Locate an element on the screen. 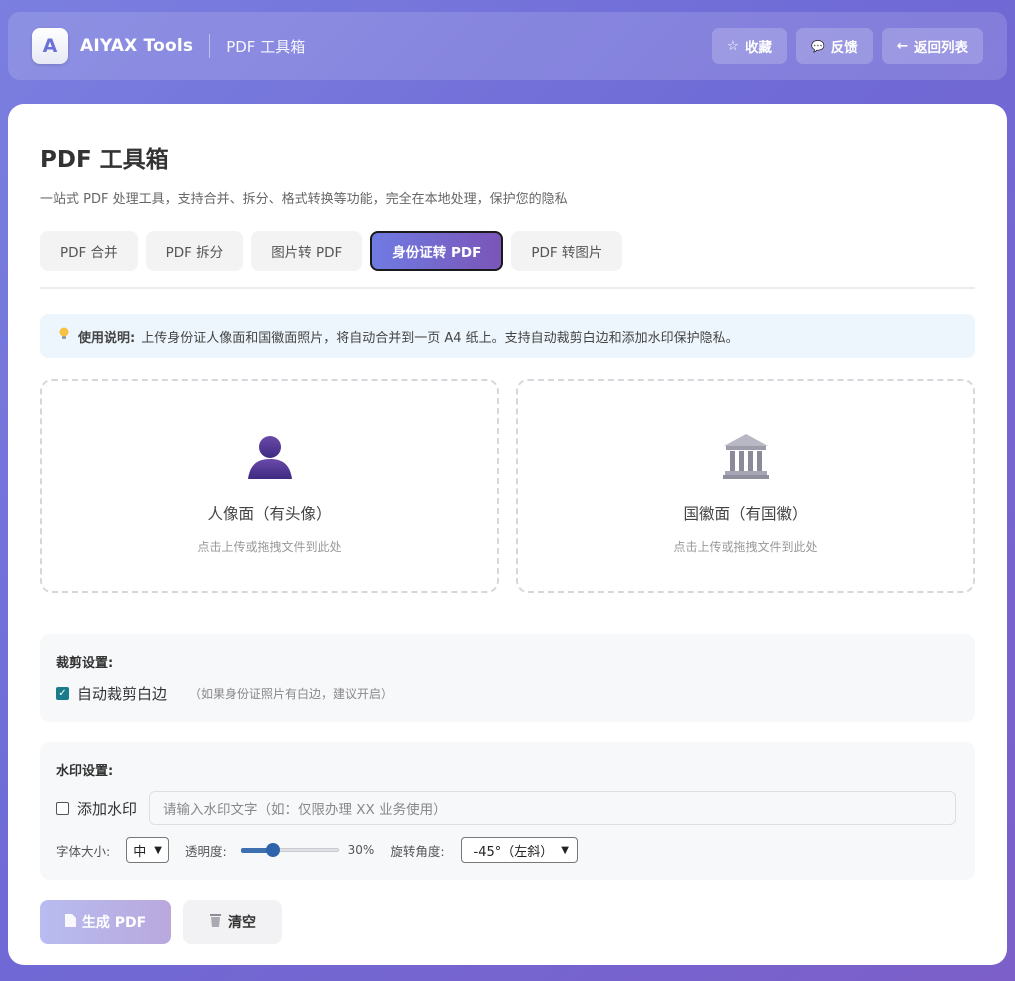  person-silhouette-icon is located at coordinates (269, 457).